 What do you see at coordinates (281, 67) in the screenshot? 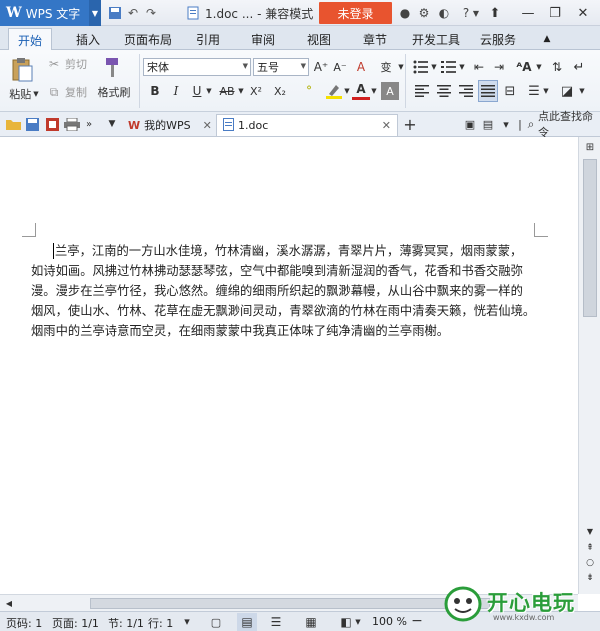
I see `font-size-select: 五号 ▼` at bounding box center [281, 67].